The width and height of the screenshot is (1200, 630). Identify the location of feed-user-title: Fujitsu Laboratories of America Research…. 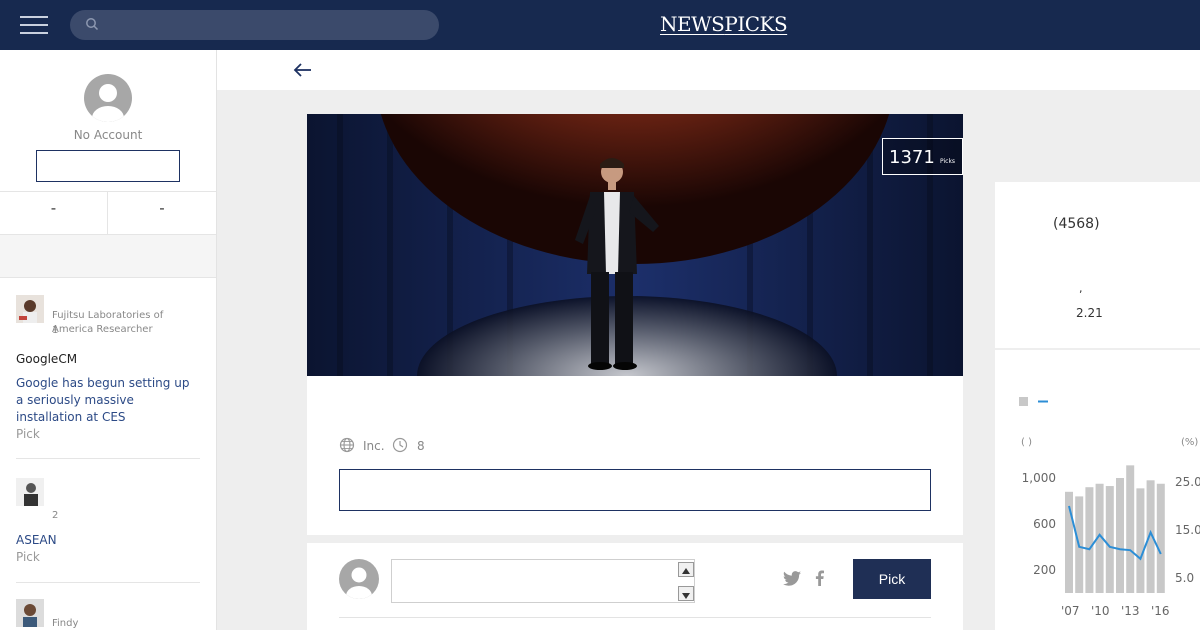
(108, 322).